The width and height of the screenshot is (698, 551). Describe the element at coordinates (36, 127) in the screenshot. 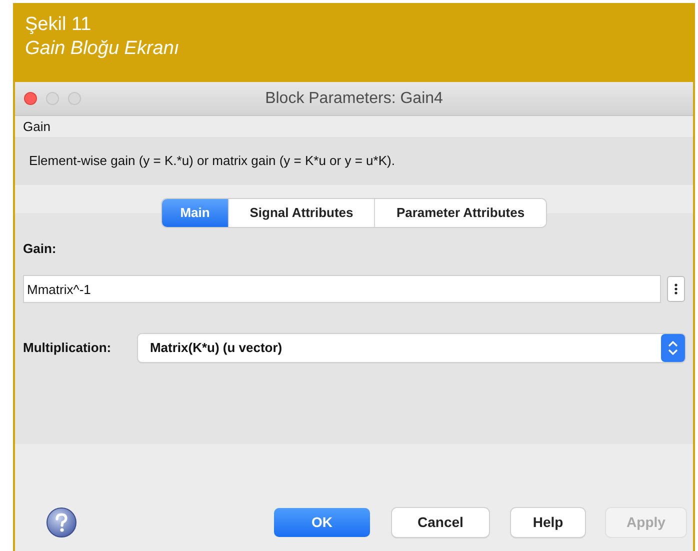

I see `block-type-label: Gain` at that location.